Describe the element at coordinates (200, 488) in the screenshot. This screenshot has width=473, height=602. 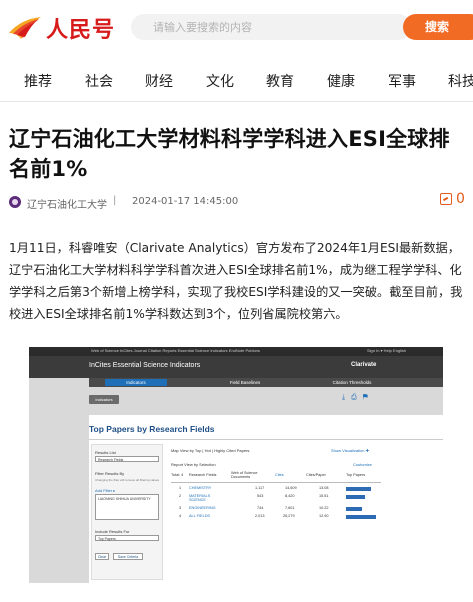
I see `esi-row-field: CHEMISTRY` at that location.